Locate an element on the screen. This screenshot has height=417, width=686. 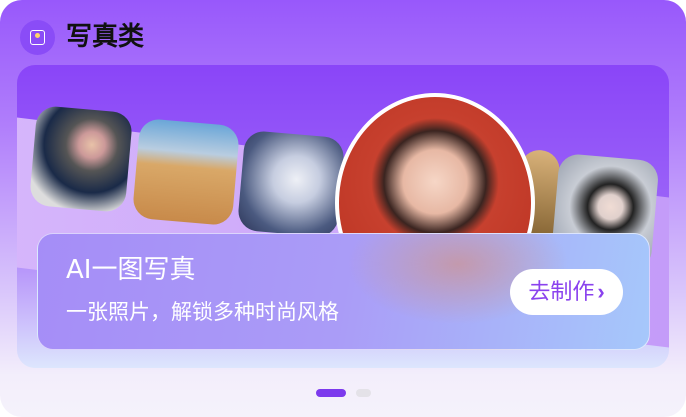
chevron-right-icon: › is located at coordinates (601, 291).